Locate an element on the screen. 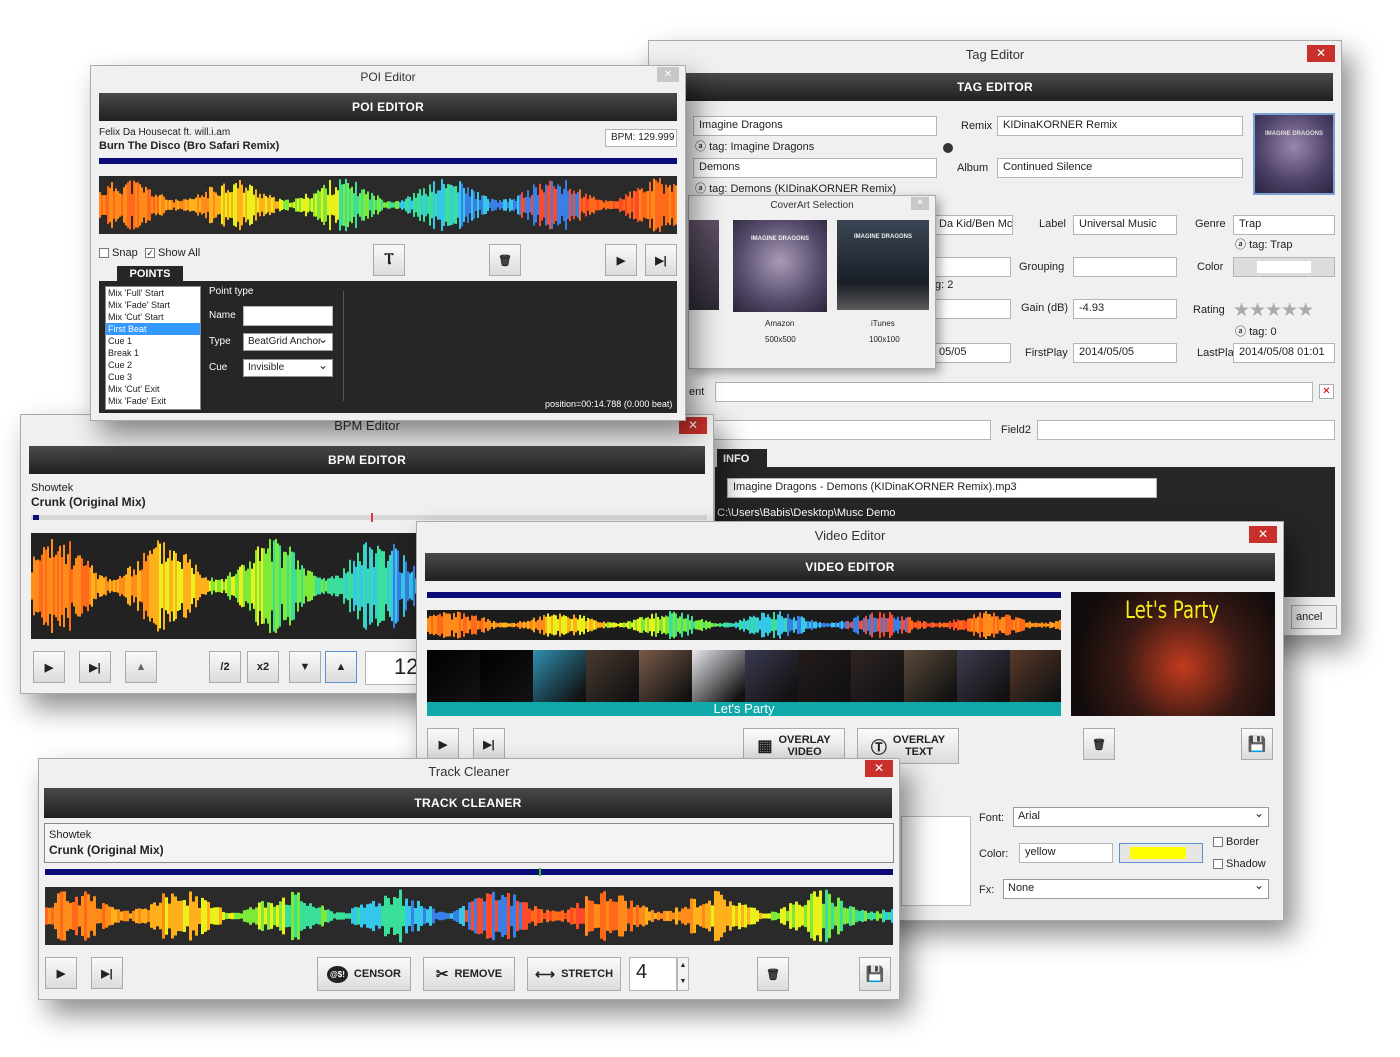 The width and height of the screenshot is (1400, 1057). list-item: Mix 'Cut' Exit is located at coordinates (153, 389).